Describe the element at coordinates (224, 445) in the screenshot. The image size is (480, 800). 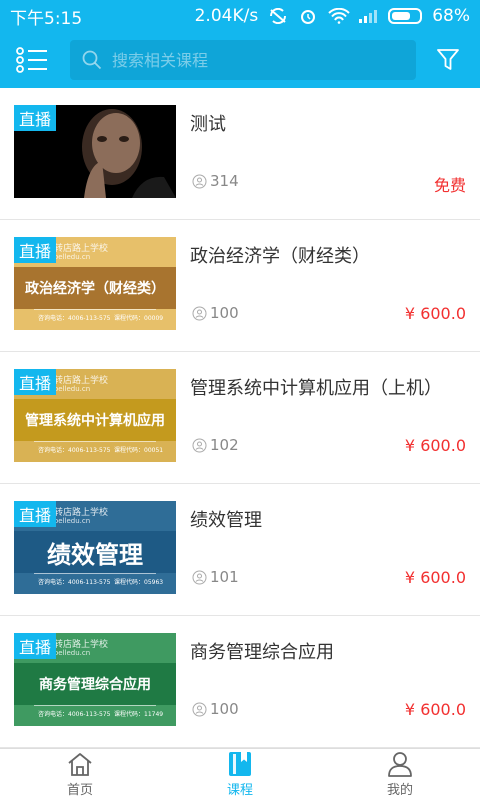
I see `viewer-count: 102` at that location.